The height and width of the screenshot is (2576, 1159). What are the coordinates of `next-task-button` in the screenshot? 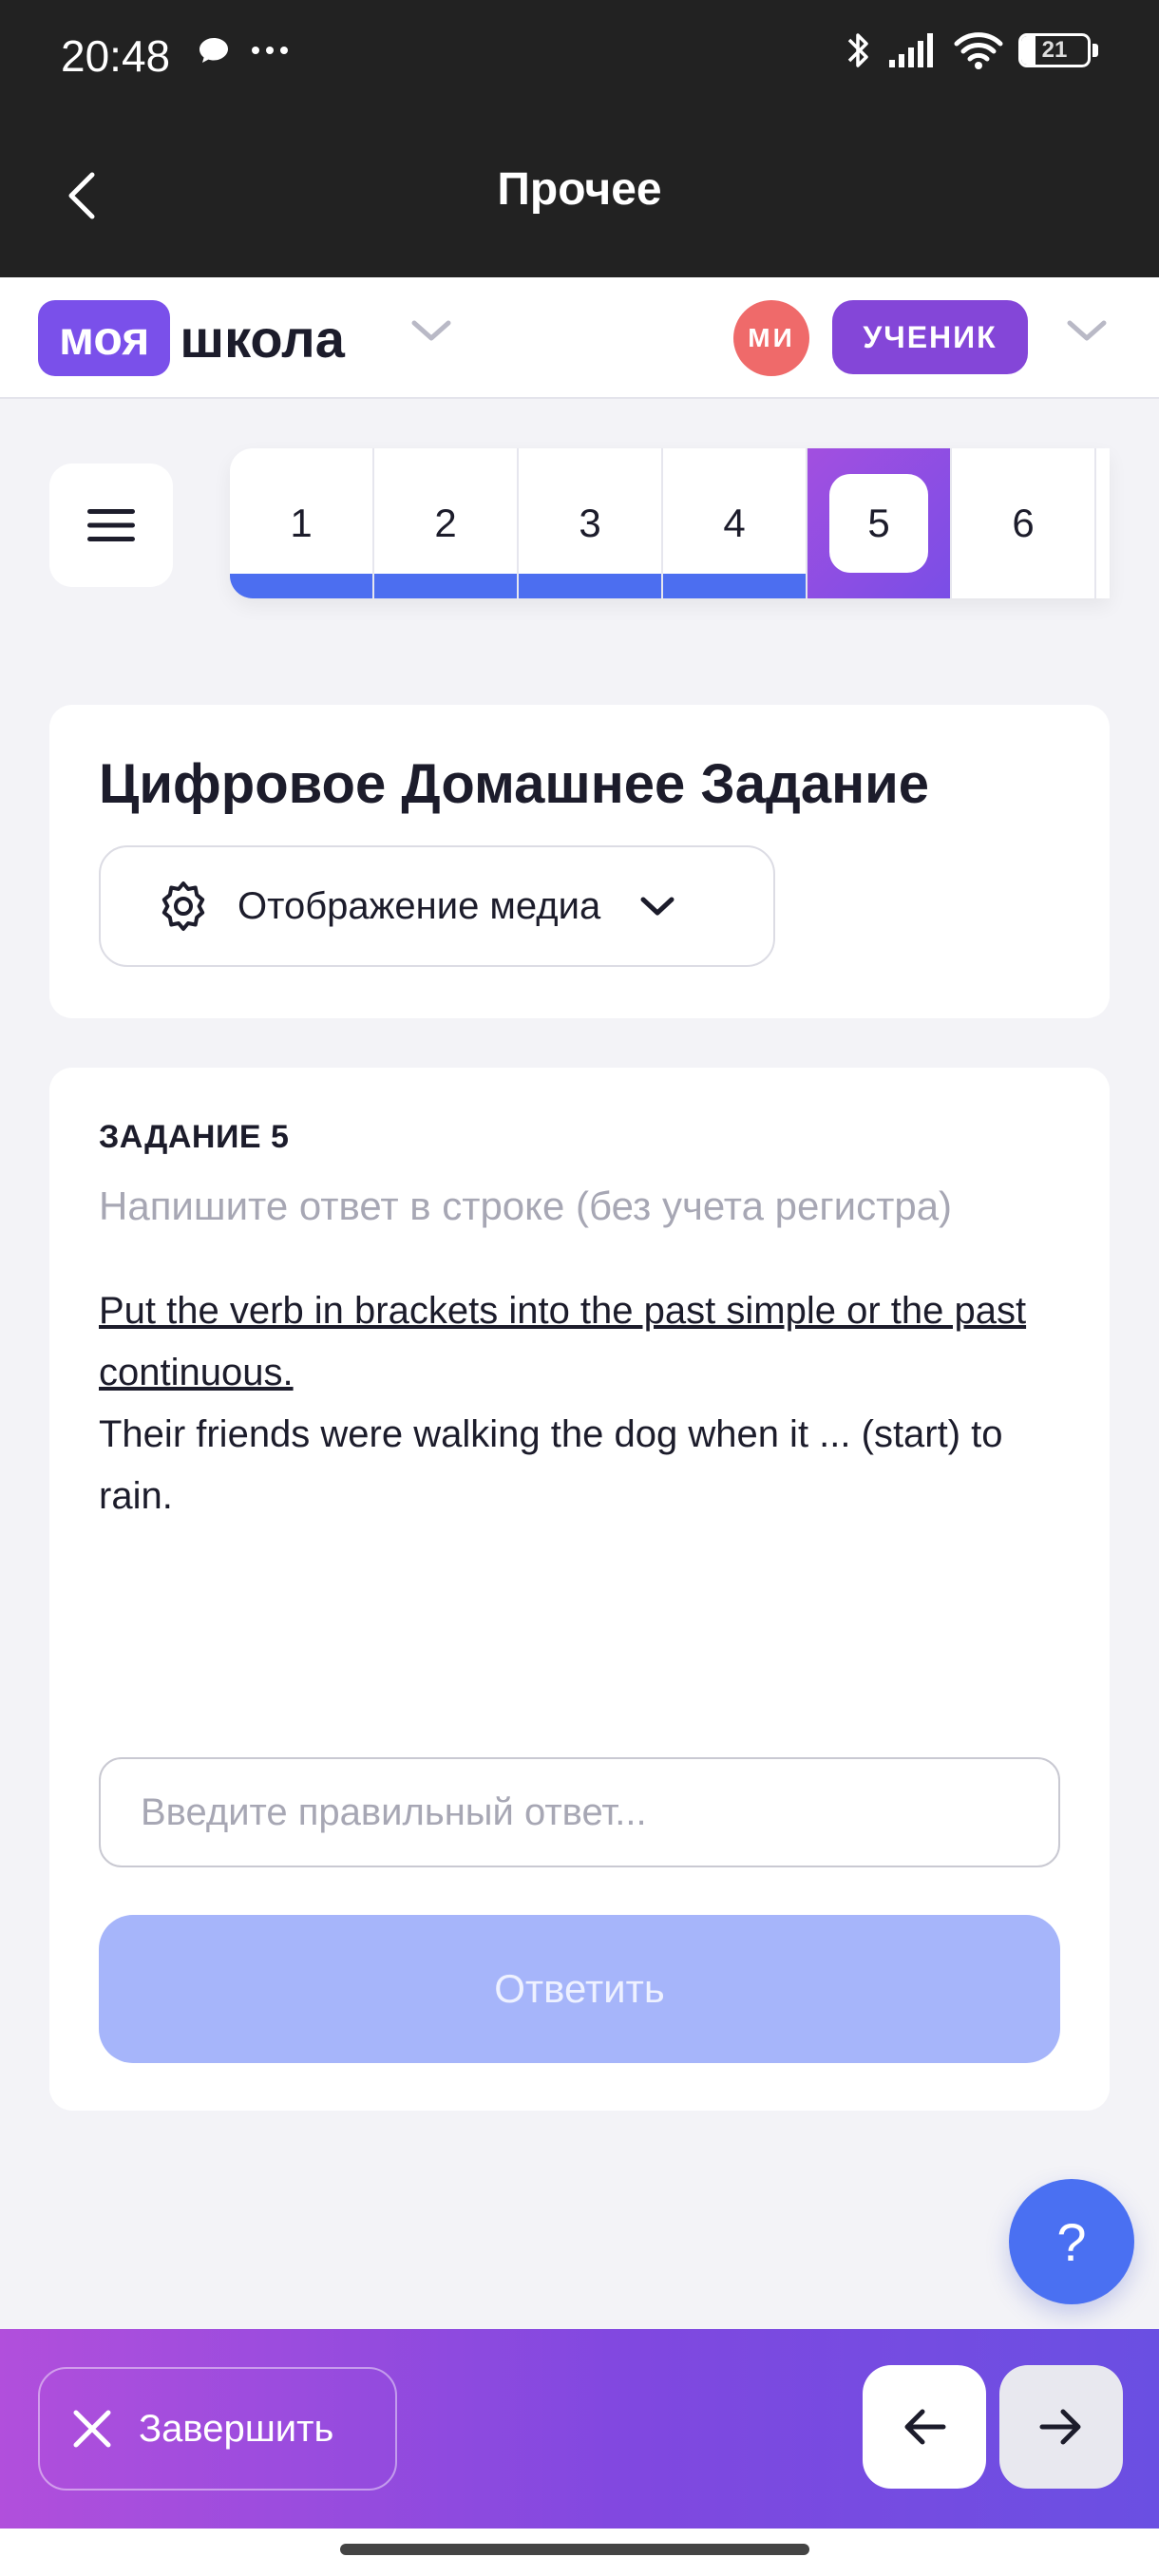 It's located at (1061, 2427).